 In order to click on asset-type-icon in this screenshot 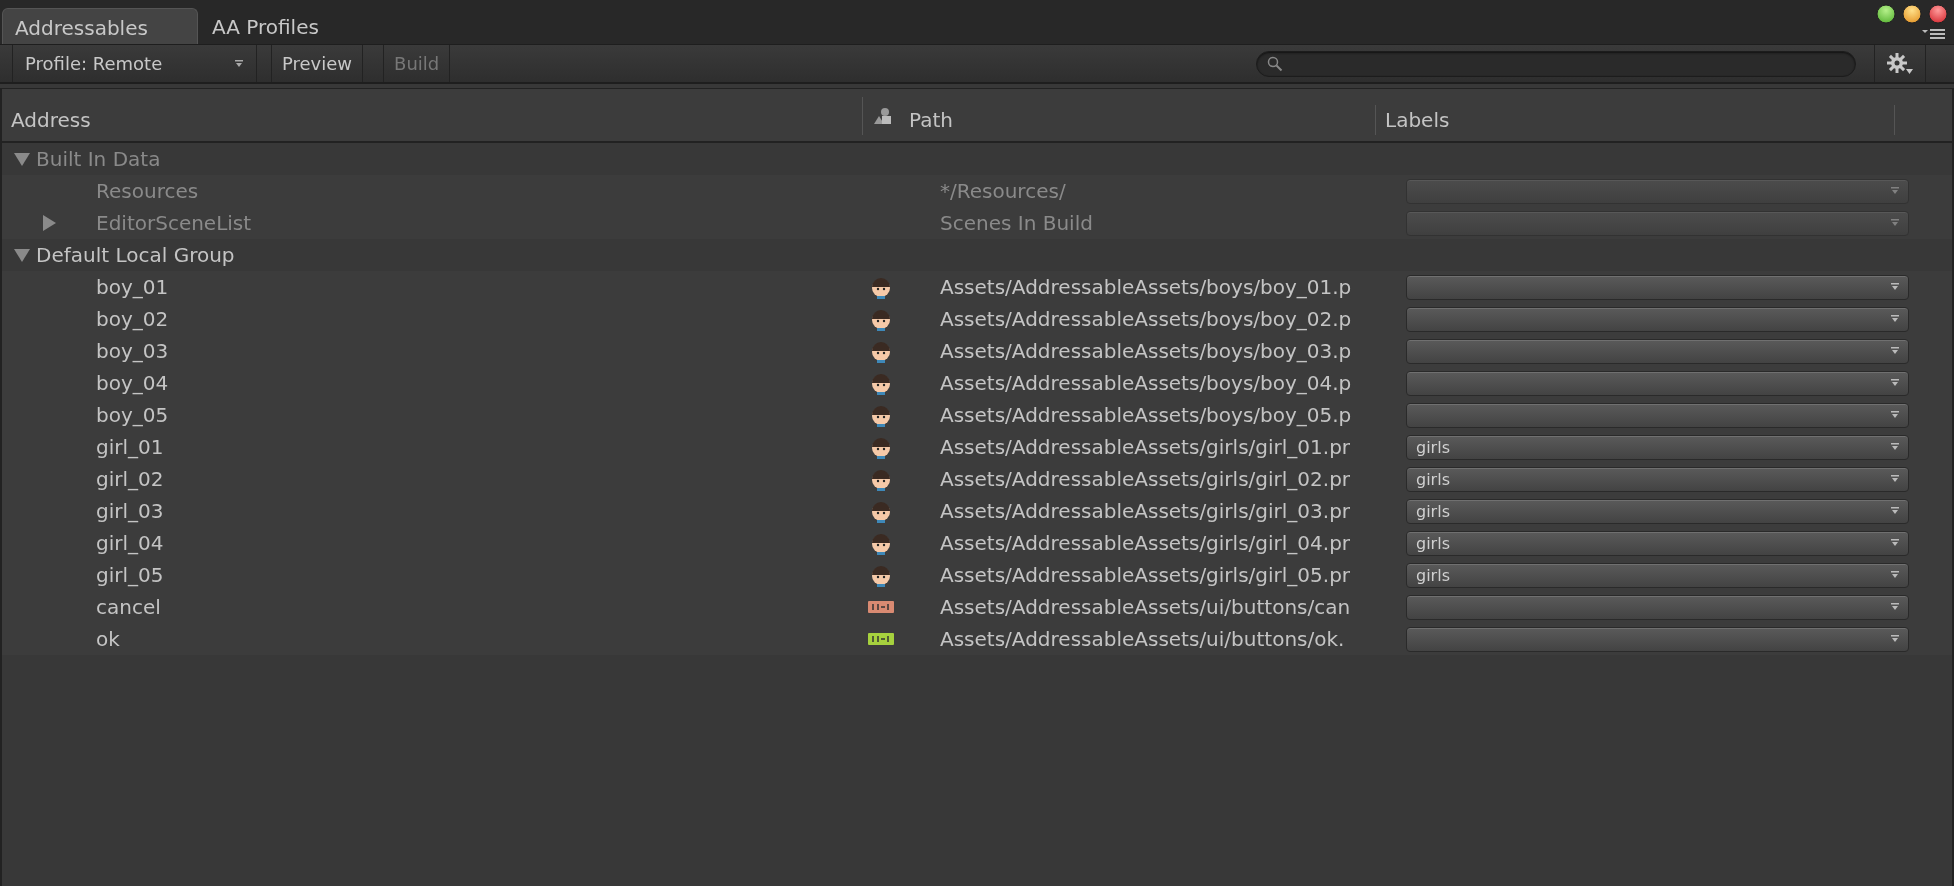, I will do `click(881, 116)`.